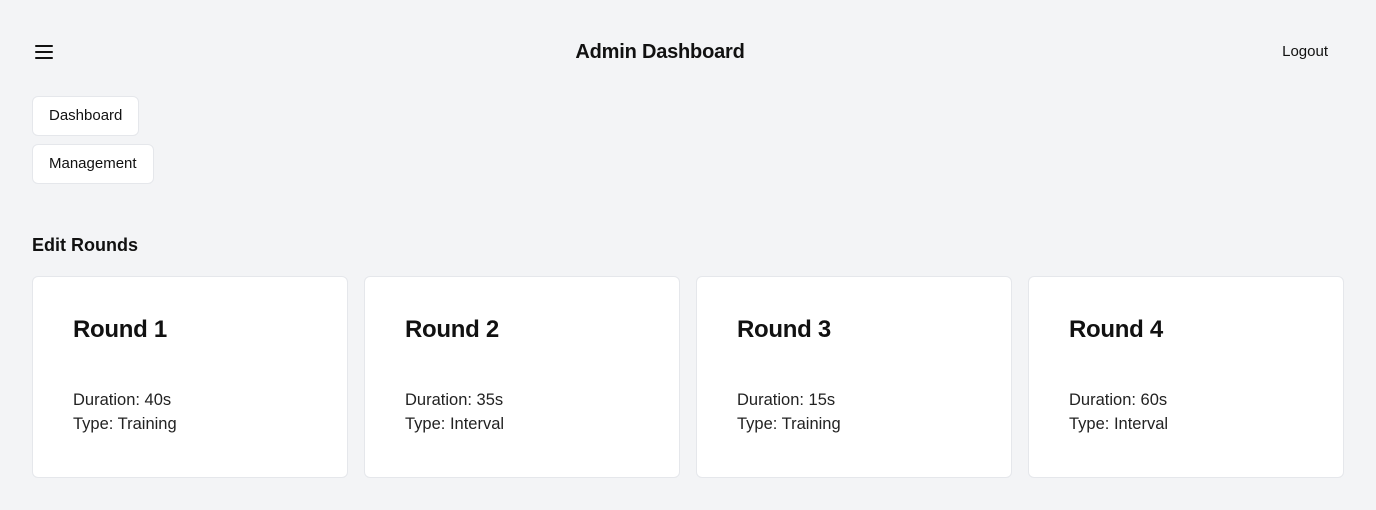 This screenshot has width=1376, height=510. I want to click on round-title: Round 3, so click(784, 329).